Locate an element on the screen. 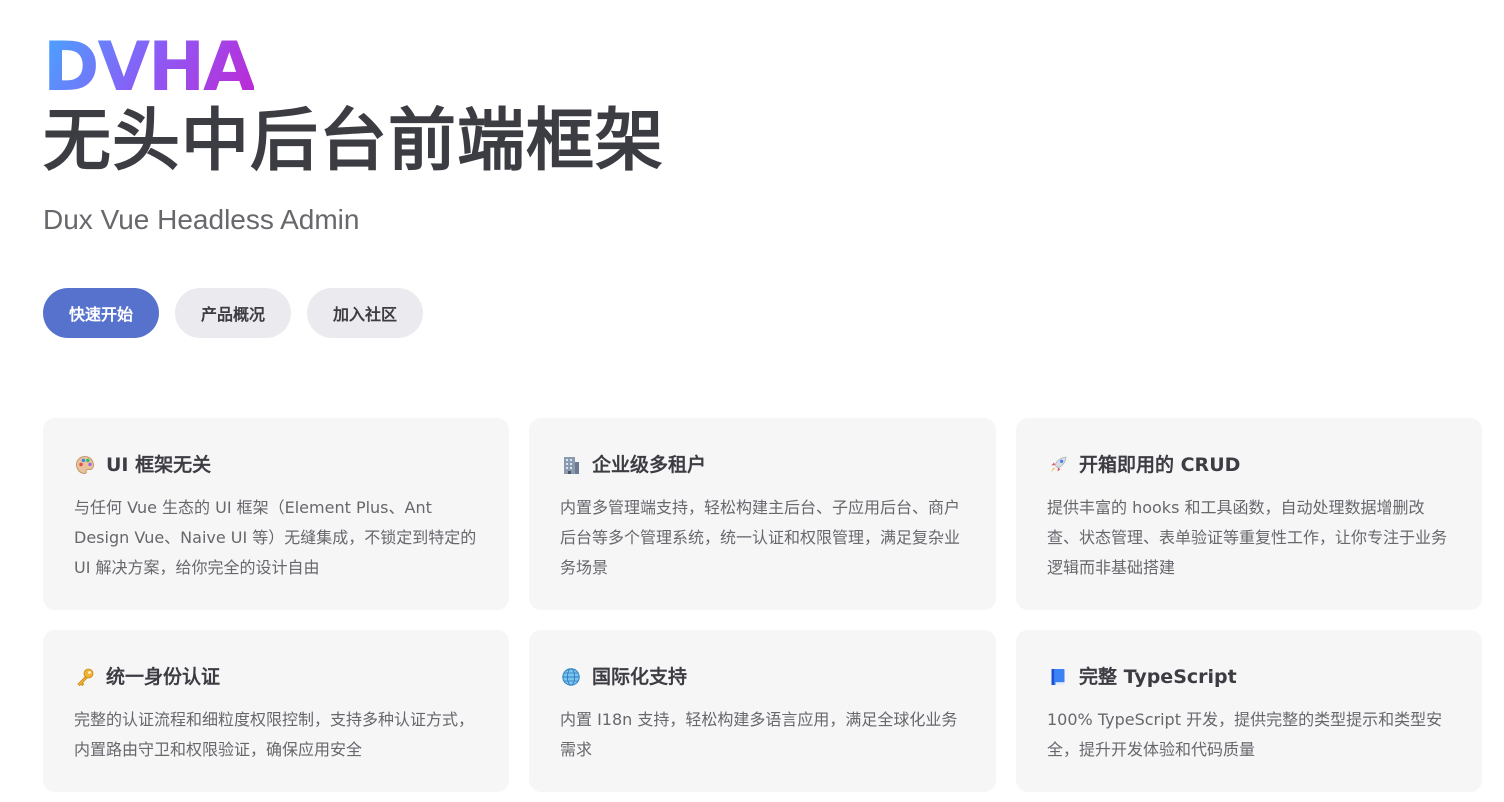 Image resolution: width=1504 pixels, height=802 pixels. hero-headline: 无头中后台前端框架 is located at coordinates (354, 141).